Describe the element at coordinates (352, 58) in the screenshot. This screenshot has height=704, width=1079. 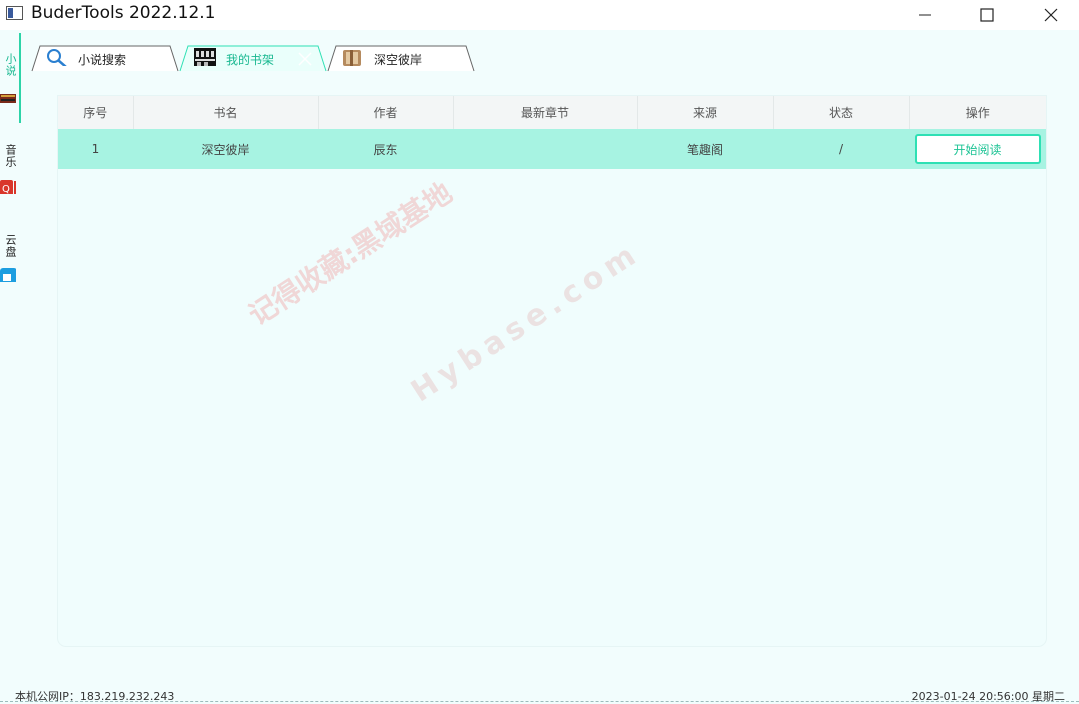
I see `book-cover-icon` at that location.